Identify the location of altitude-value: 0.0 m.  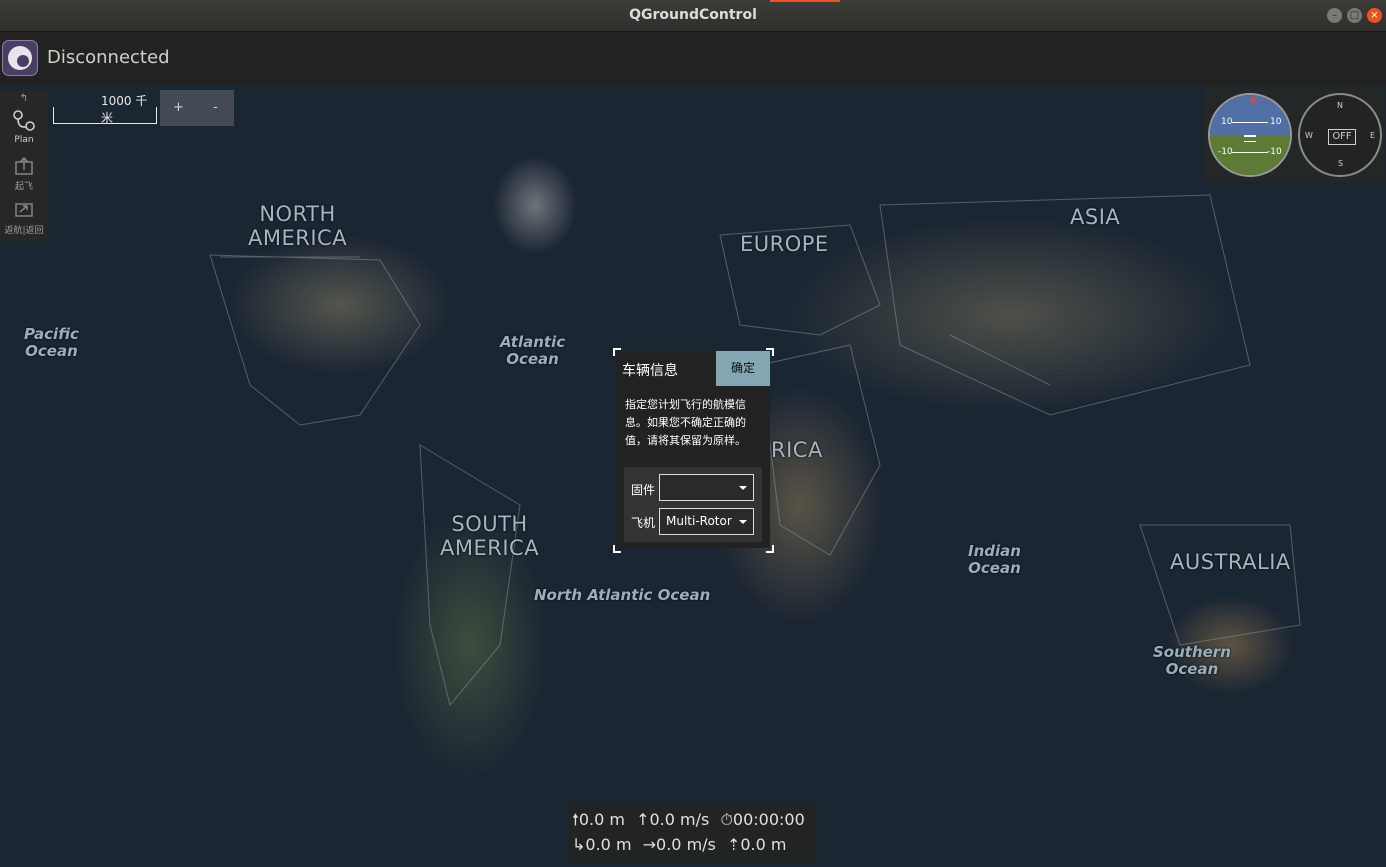
(601, 819).